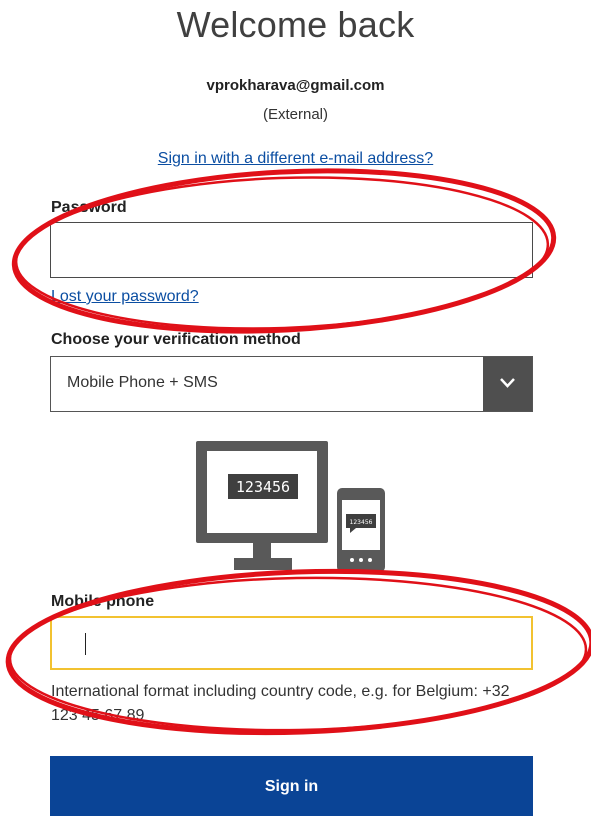 The image size is (591, 817). What do you see at coordinates (176, 339) in the screenshot?
I see `verification-method-label: Choose your verification method` at bounding box center [176, 339].